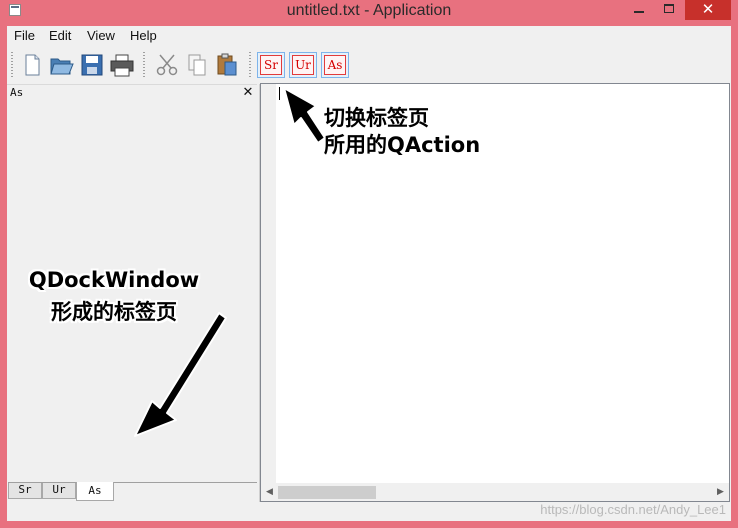  What do you see at coordinates (180, 374) in the screenshot?
I see `arrow-to-dock-tabs` at bounding box center [180, 374].